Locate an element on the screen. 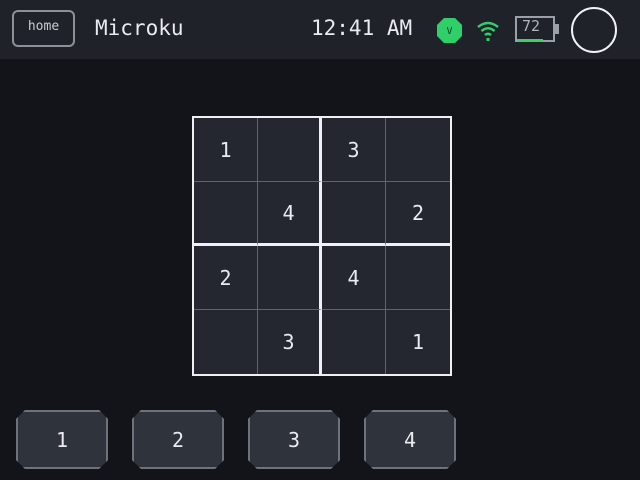 Image resolution: width=640 pixels, height=480 pixels. battery-level: 72 is located at coordinates (531, 26).